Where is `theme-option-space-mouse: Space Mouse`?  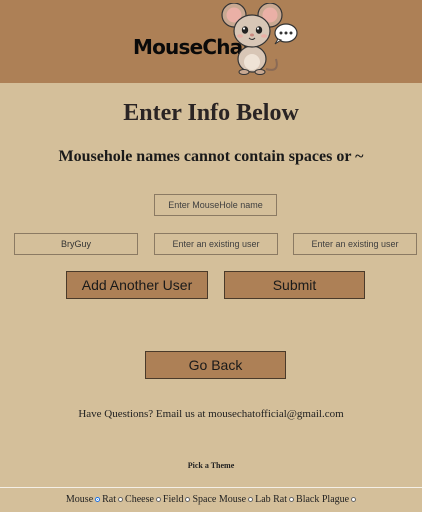
theme-option-space-mouse: Space Mouse is located at coordinates (223, 499).